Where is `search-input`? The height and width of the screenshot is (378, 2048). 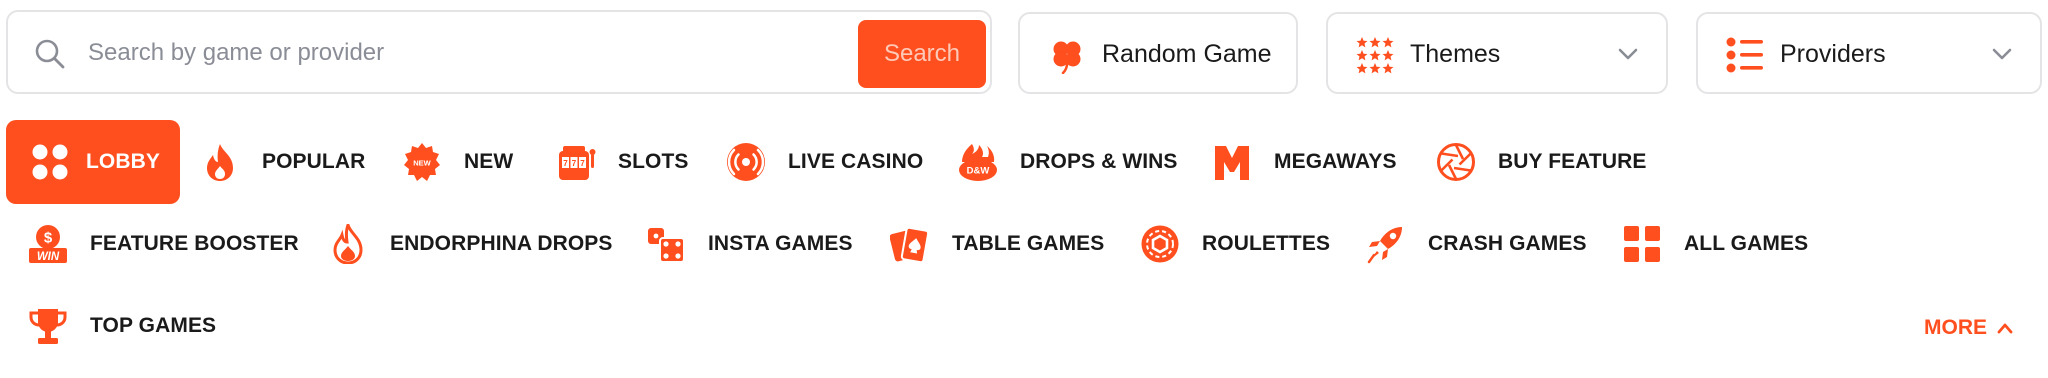
search-input is located at coordinates (468, 53).